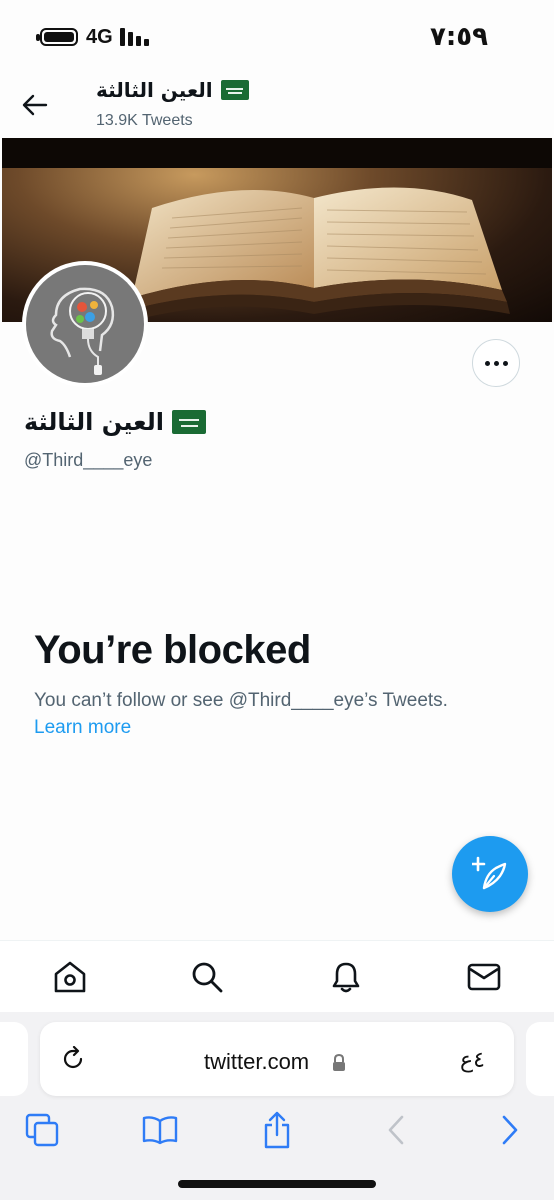 This screenshot has width=554, height=1200. What do you see at coordinates (277, 1184) in the screenshot?
I see `home-indicator` at bounding box center [277, 1184].